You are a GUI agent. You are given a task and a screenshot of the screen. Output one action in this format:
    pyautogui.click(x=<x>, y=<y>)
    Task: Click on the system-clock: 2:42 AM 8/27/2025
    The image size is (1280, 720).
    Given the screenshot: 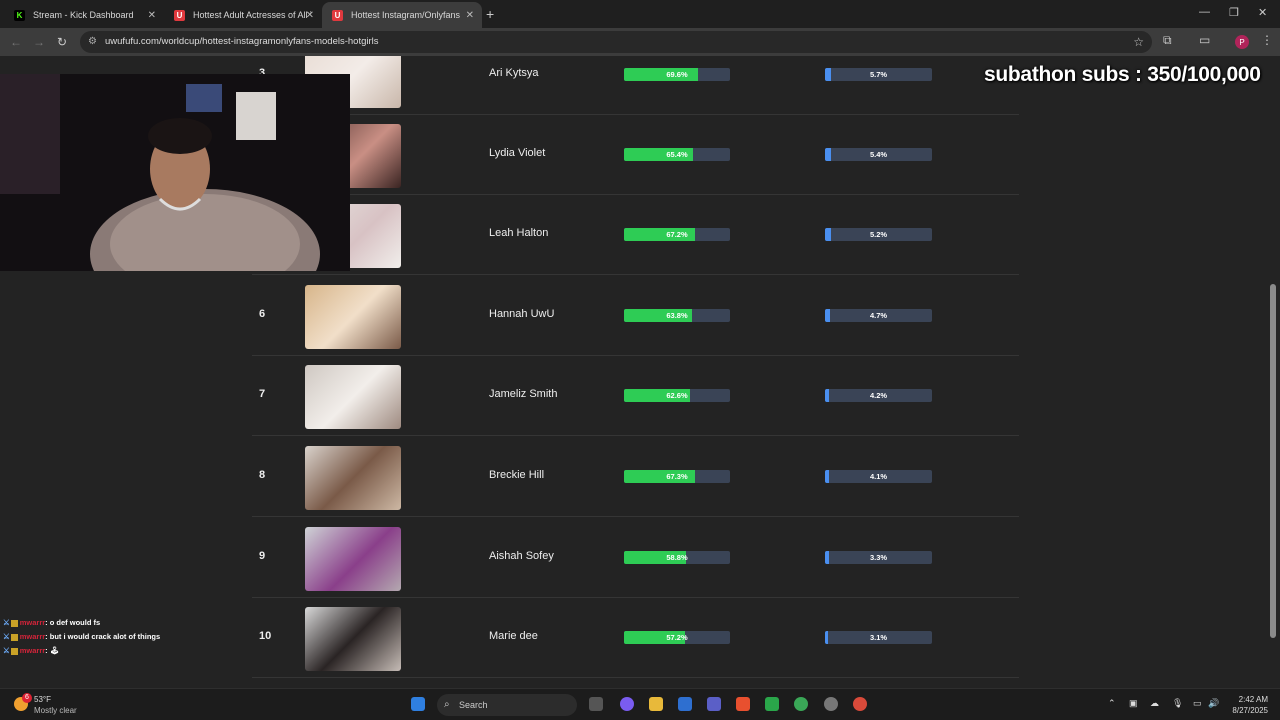 What is the action you would take?
    pyautogui.click(x=1247, y=705)
    